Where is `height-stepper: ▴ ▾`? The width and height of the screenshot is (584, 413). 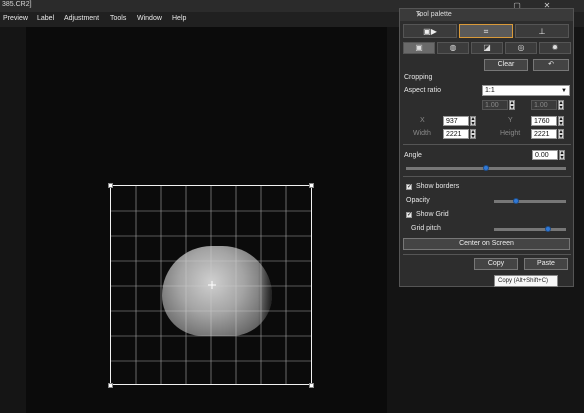
height-stepper: ▴ ▾ is located at coordinates (561, 134).